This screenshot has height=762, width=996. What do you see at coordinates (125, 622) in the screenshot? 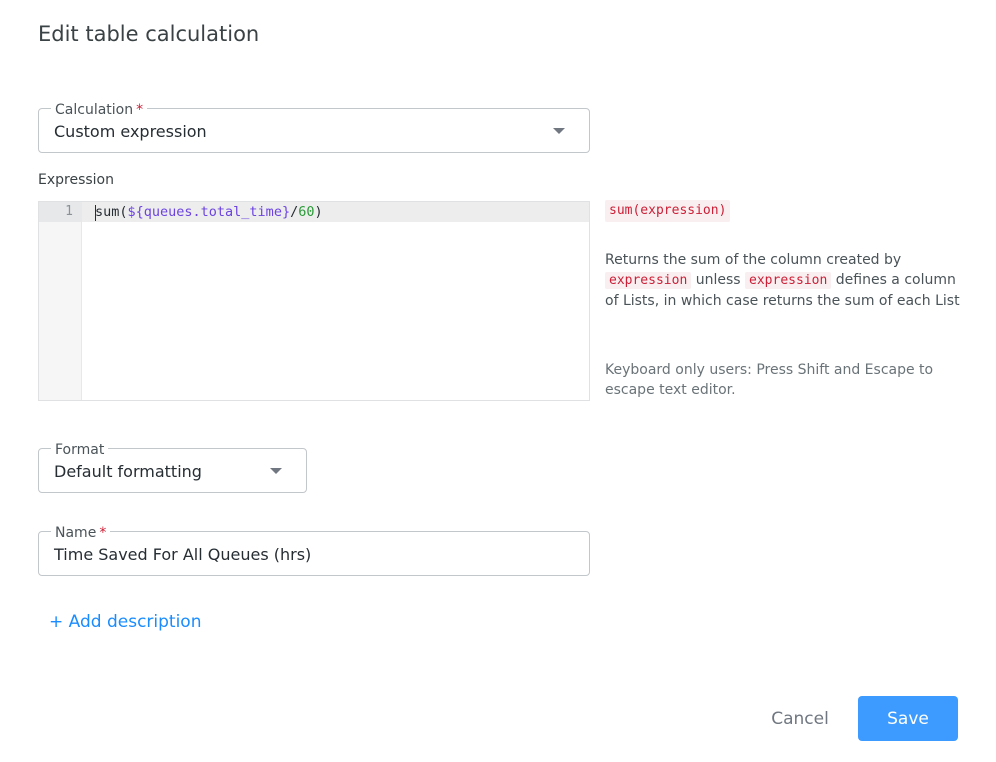
I see `add-description-link: + Add description` at bounding box center [125, 622].